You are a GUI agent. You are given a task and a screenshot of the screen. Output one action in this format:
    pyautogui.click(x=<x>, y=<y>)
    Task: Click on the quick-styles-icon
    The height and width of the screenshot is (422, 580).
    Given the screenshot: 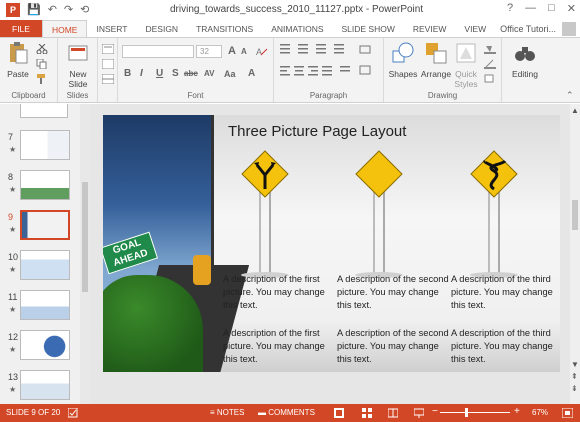 What is the action you would take?
    pyautogui.click(x=466, y=53)
    